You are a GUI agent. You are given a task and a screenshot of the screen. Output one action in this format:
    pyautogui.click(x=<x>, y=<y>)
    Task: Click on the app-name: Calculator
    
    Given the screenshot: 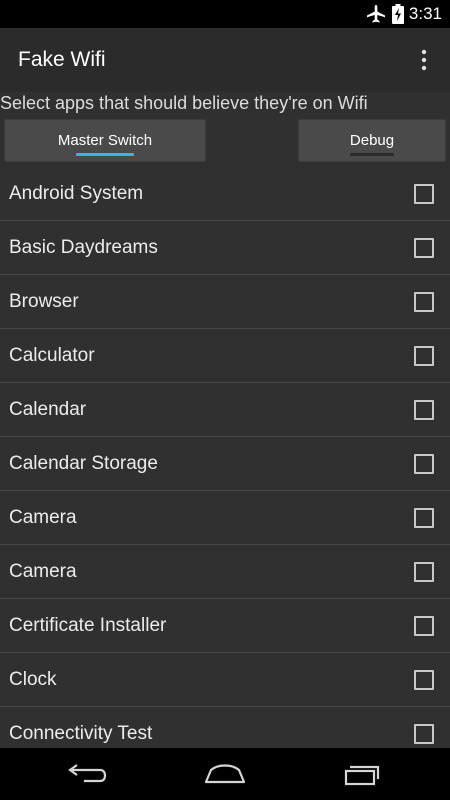 What is the action you would take?
    pyautogui.click(x=52, y=355)
    